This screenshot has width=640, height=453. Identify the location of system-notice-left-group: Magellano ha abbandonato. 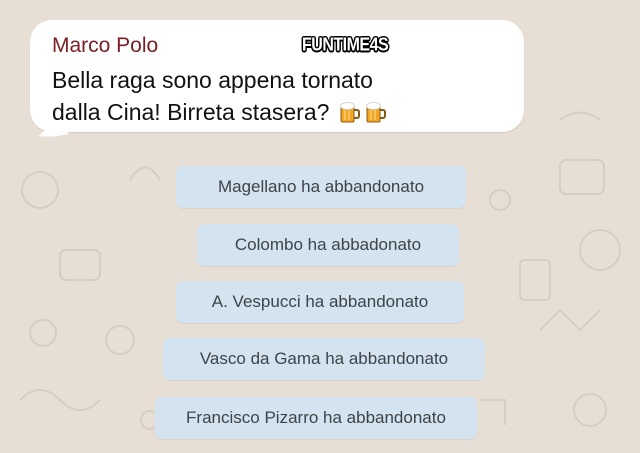
(321, 187).